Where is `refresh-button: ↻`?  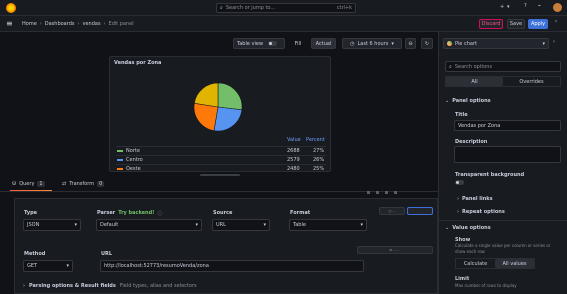
refresh-button: ↻ is located at coordinates (427, 43).